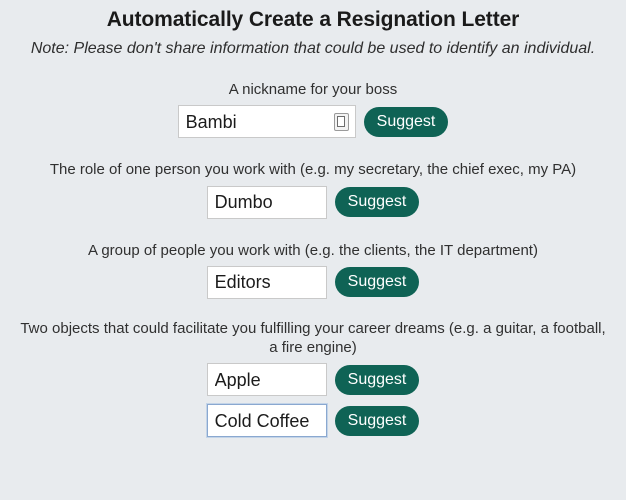 This screenshot has width=626, height=500. What do you see at coordinates (266, 380) in the screenshot?
I see `object-one-input: Apple` at bounding box center [266, 380].